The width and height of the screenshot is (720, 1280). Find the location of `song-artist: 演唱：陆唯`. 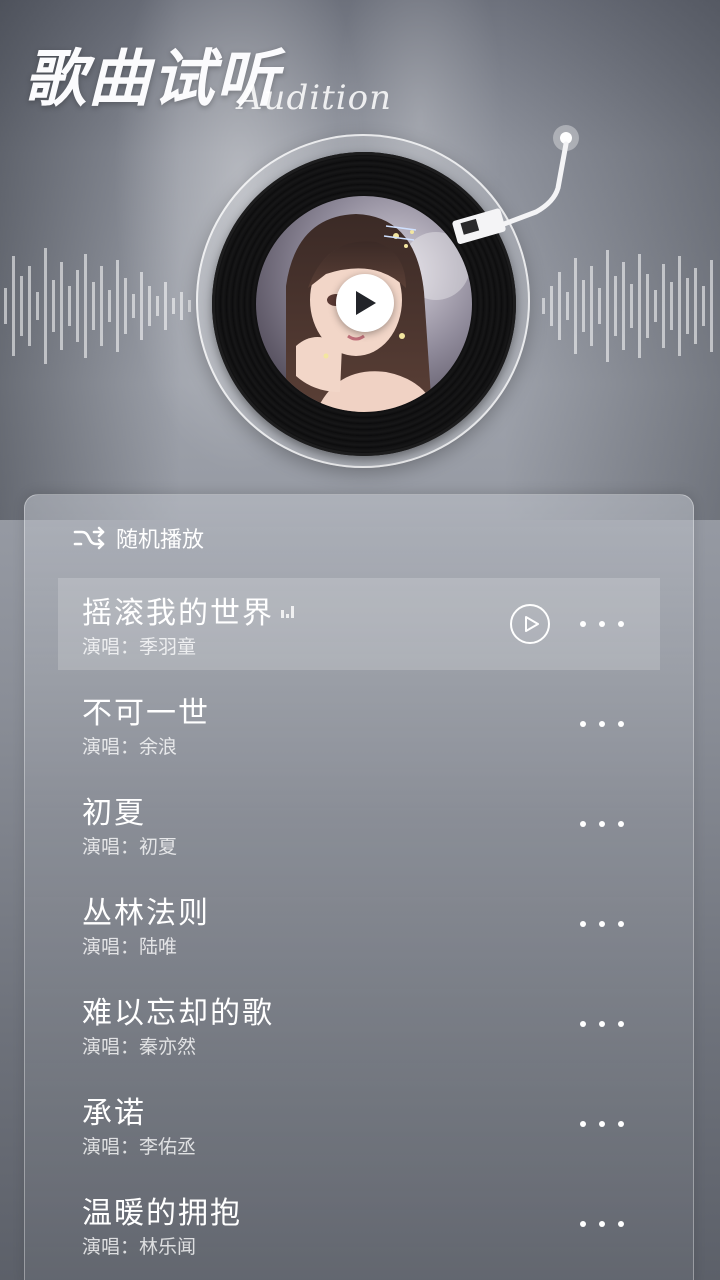

song-artist: 演唱：陆唯 is located at coordinates (130, 947).